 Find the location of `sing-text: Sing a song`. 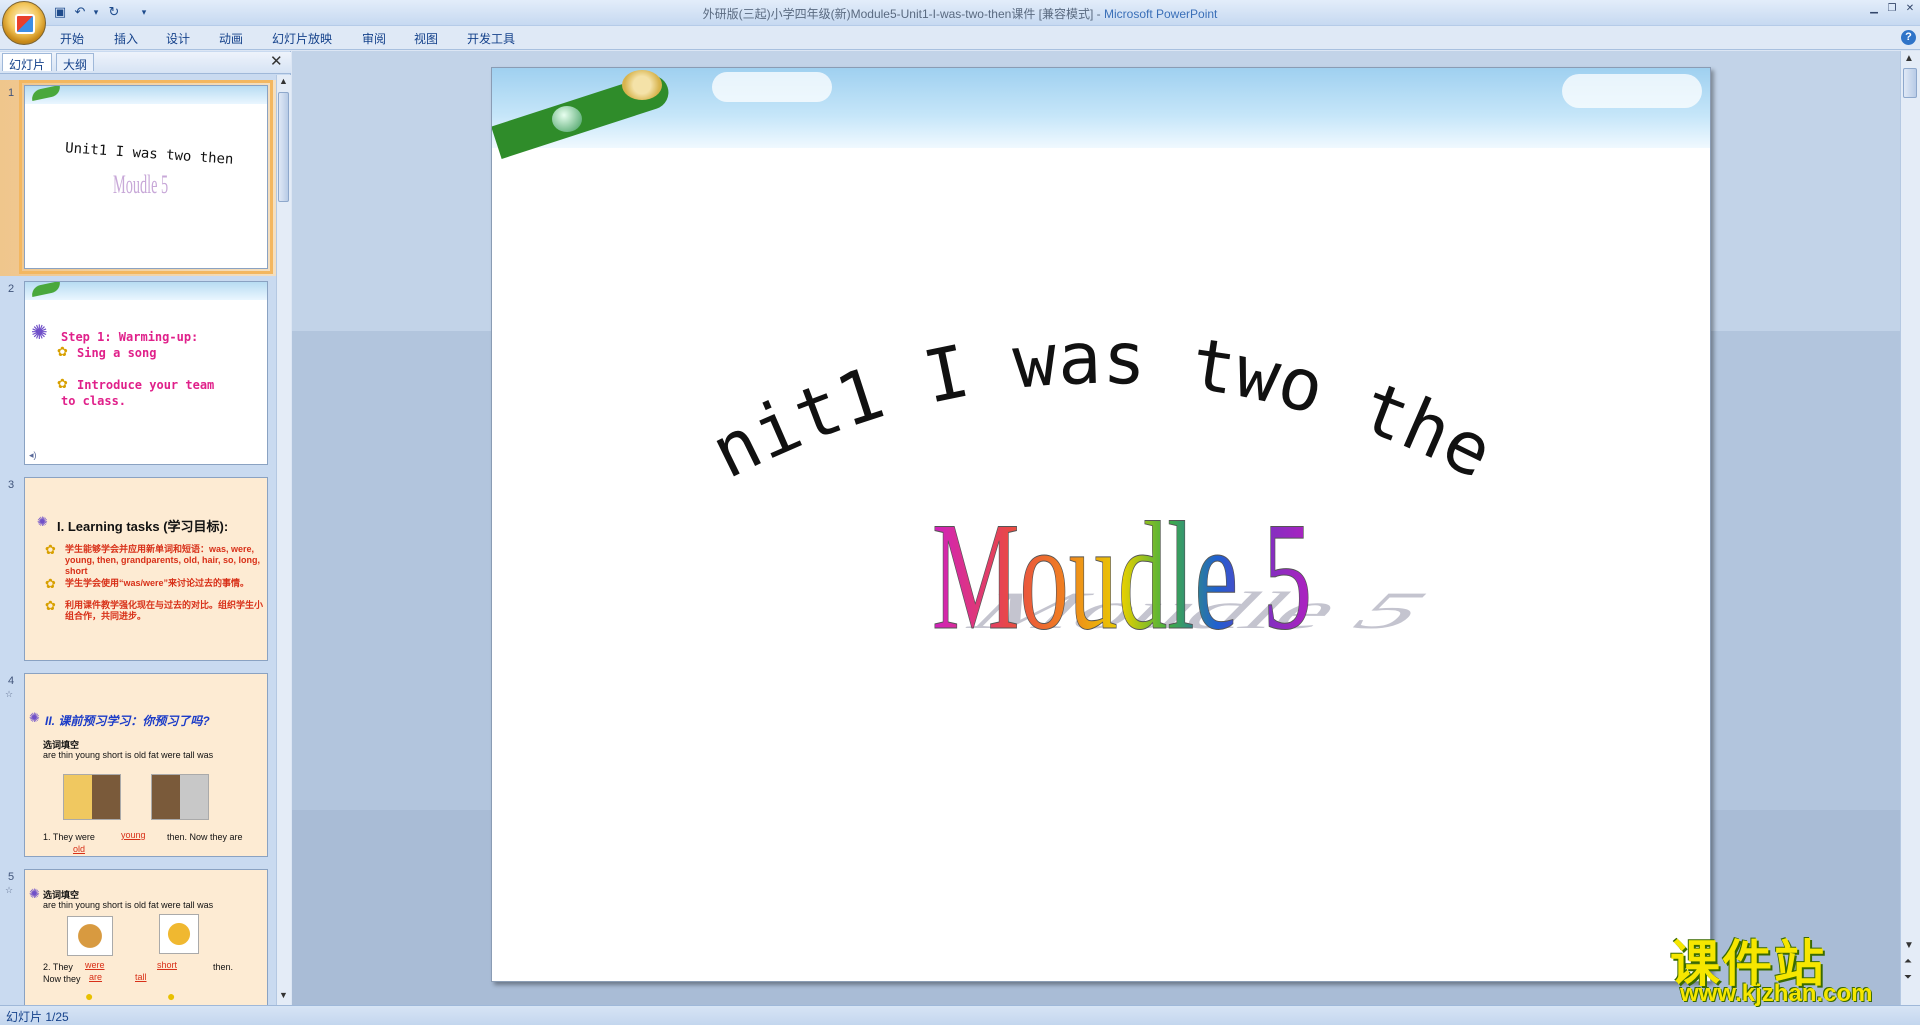

sing-text: Sing a song is located at coordinates (117, 353).